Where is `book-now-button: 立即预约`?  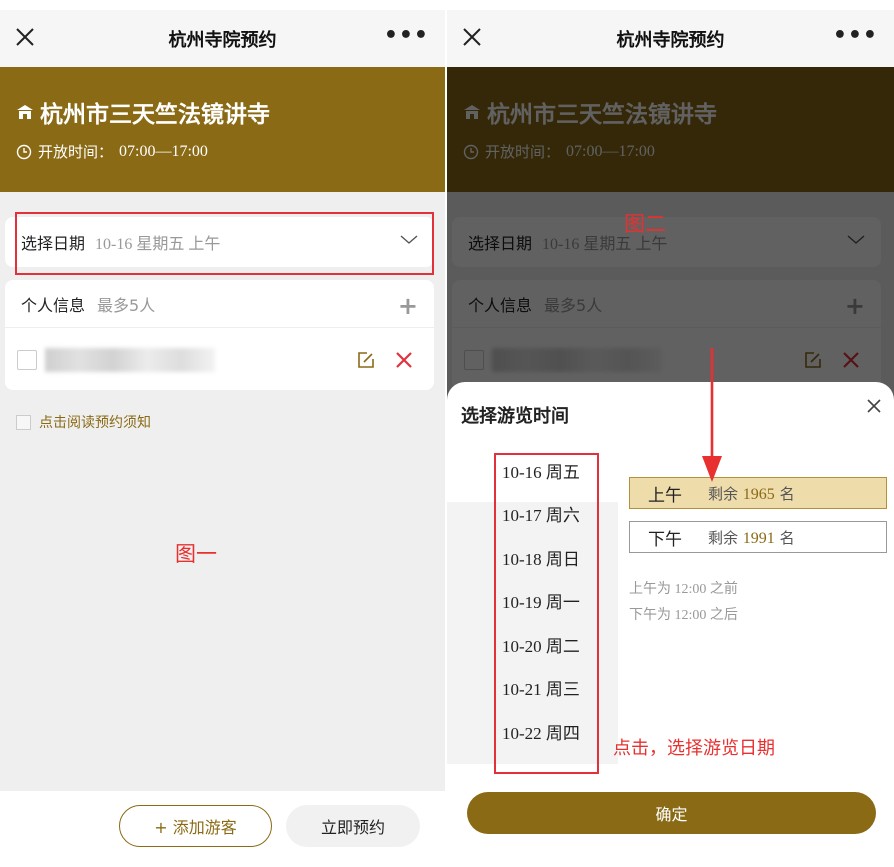
book-now-button: 立即预约 is located at coordinates (353, 826).